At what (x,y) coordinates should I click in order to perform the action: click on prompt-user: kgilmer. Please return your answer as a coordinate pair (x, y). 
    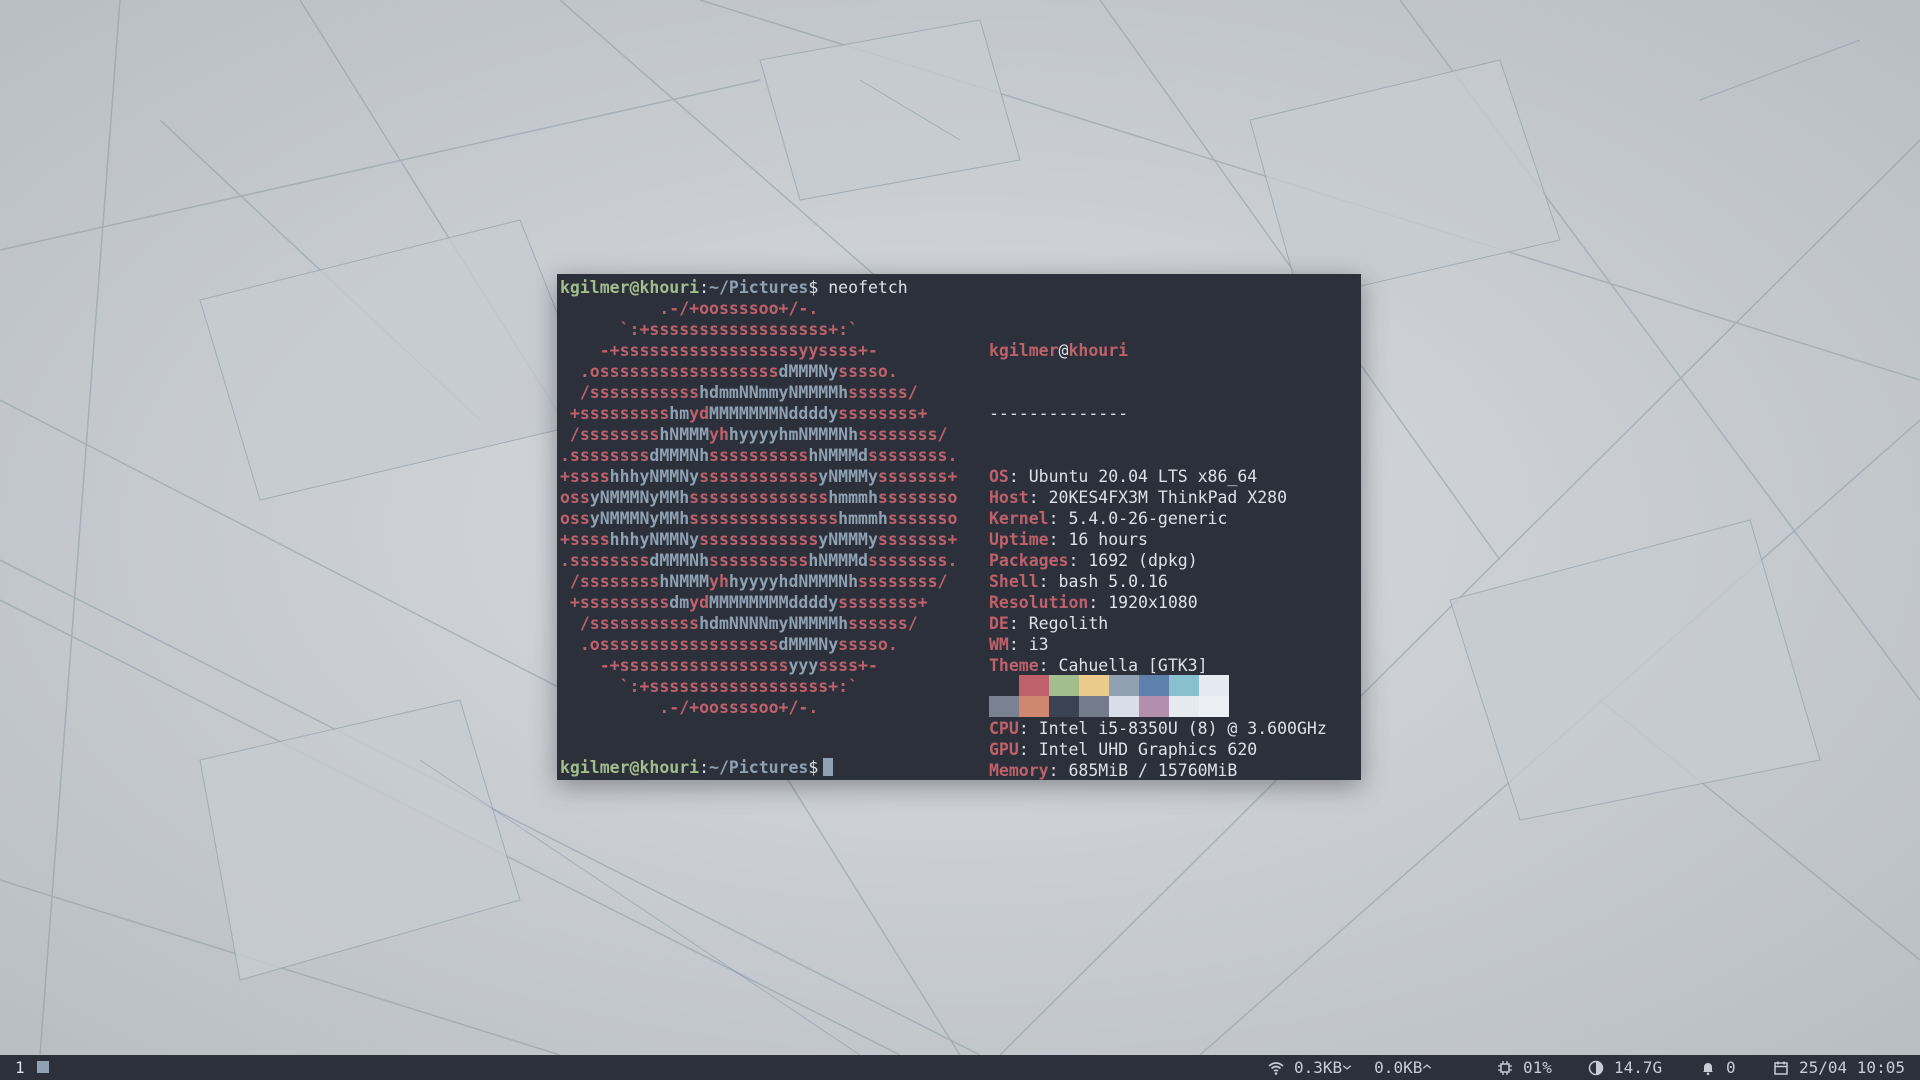
    Looking at the image, I should click on (595, 287).